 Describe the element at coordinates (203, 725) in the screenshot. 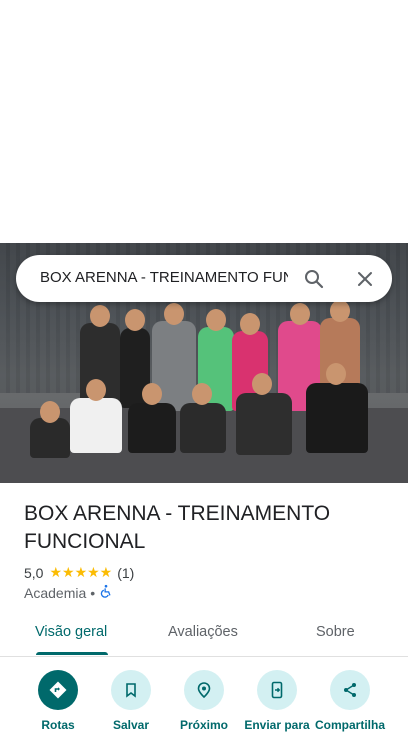

I see `nearby-label: Próximo` at that location.